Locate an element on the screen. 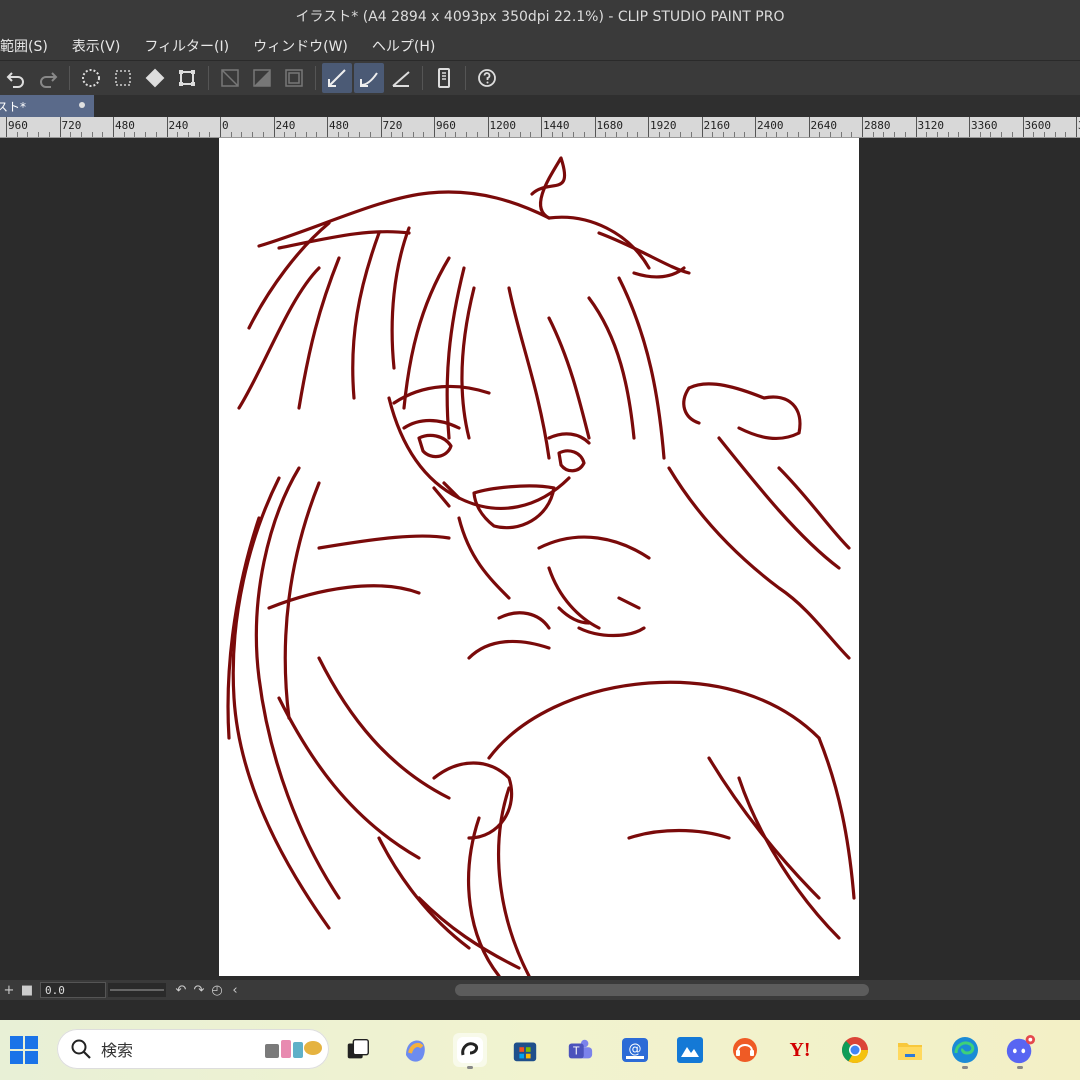  fill-button is located at coordinates (155, 78).